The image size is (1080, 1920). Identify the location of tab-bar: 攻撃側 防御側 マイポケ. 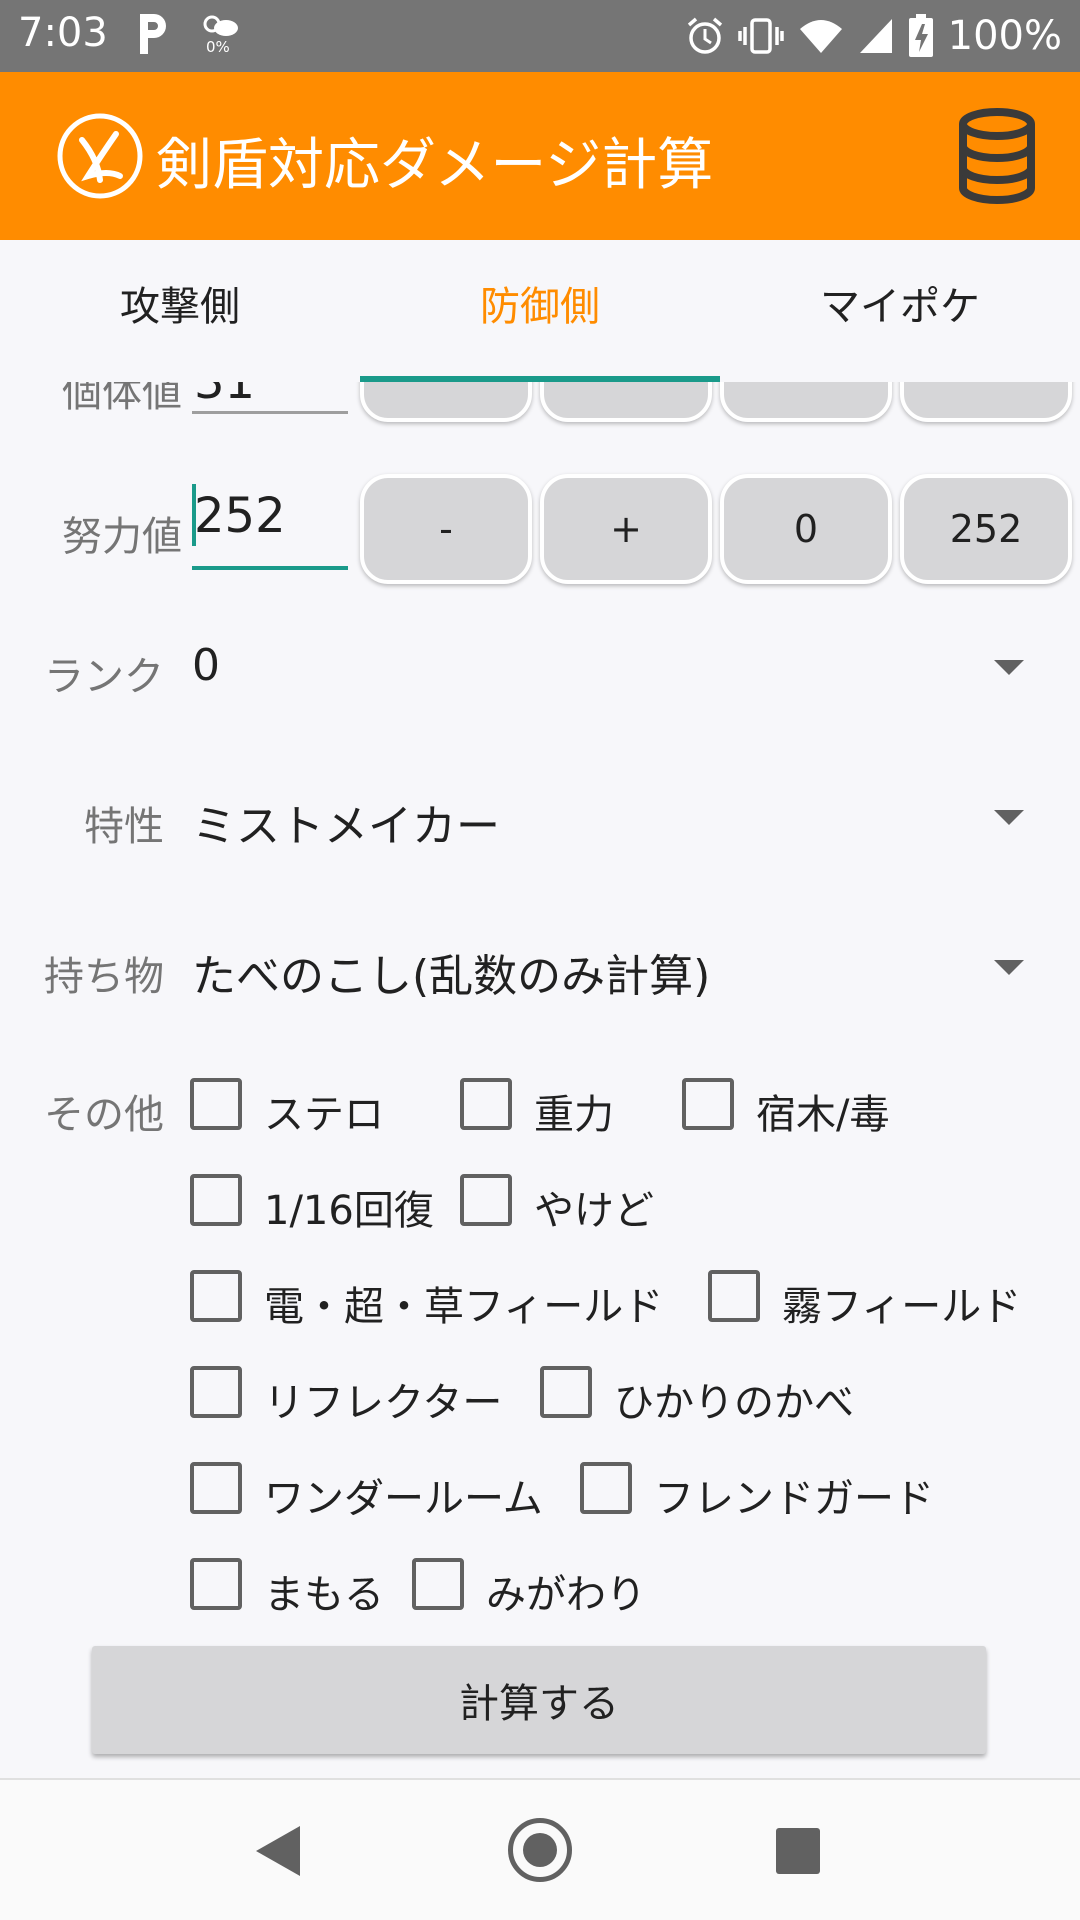
(540, 310).